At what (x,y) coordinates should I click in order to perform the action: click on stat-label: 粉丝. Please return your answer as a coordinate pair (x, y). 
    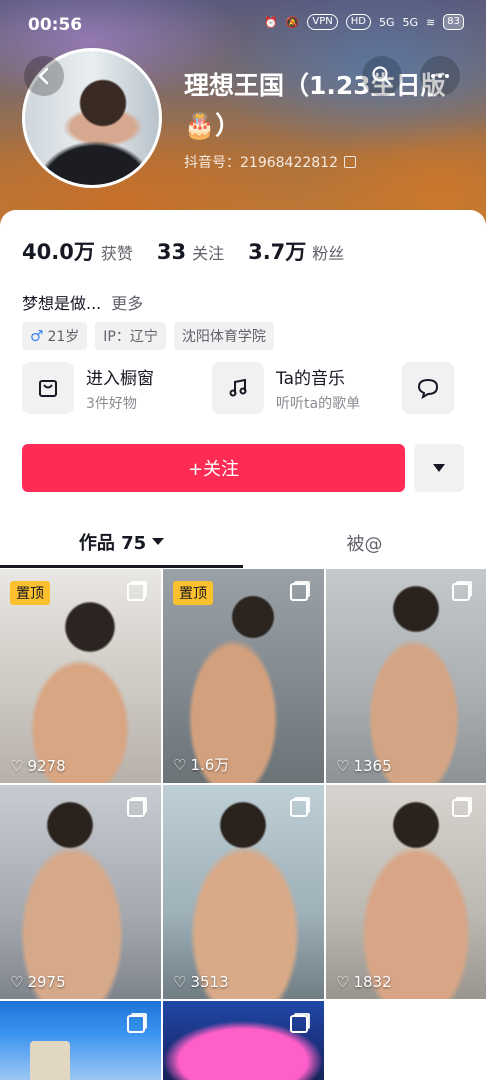
    Looking at the image, I should click on (328, 253).